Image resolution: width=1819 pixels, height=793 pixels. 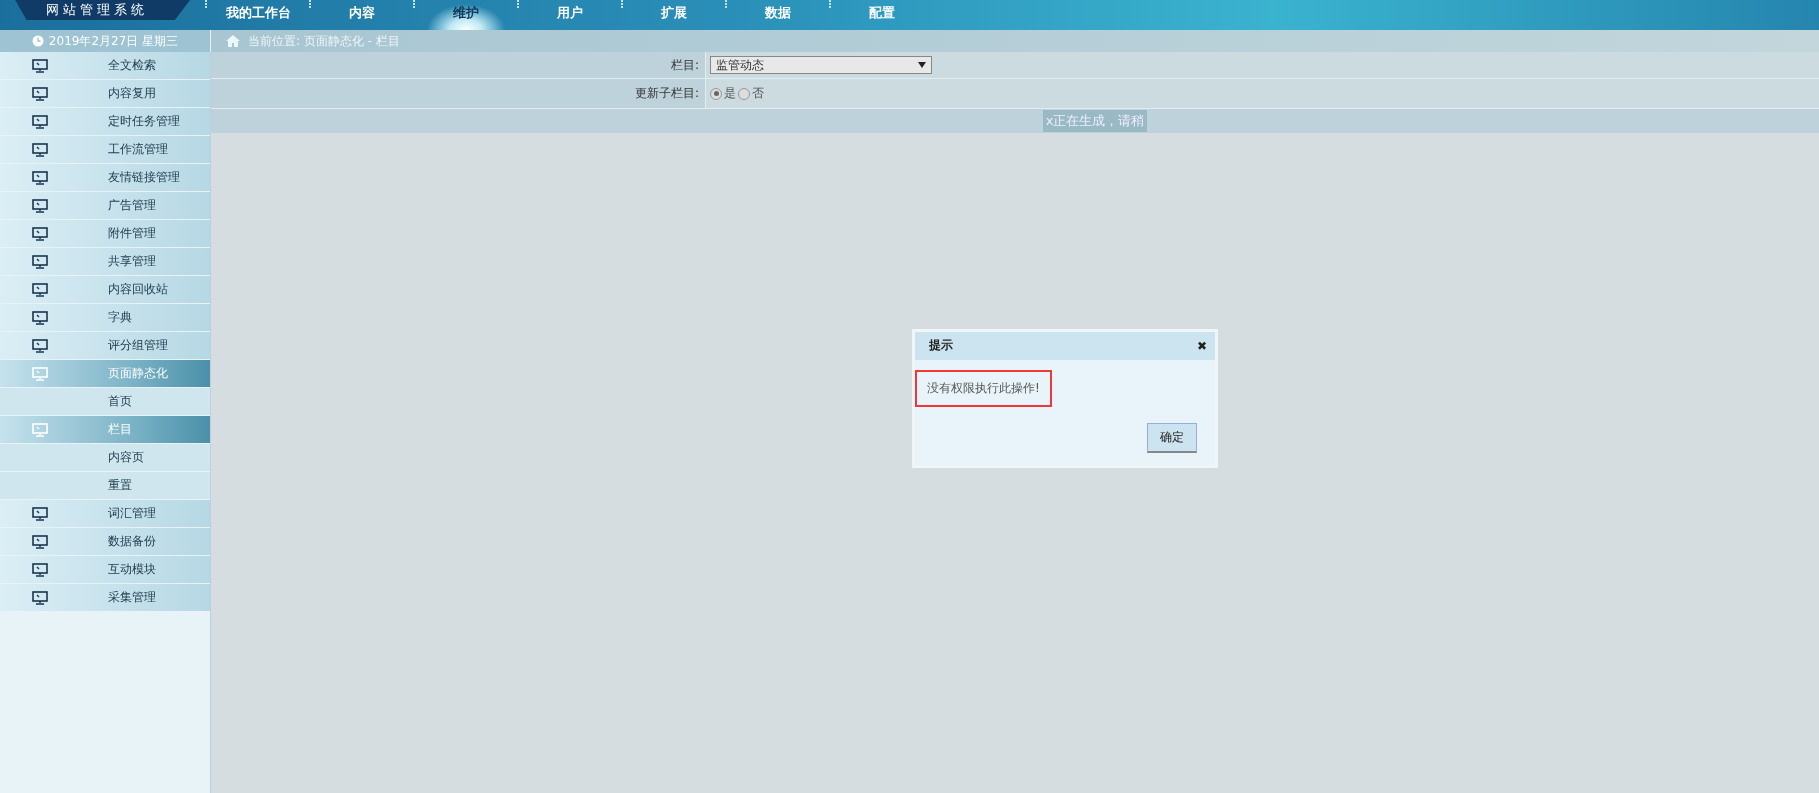 What do you see at coordinates (105, 486) in the screenshot?
I see `sidebar-subitem: 重置` at bounding box center [105, 486].